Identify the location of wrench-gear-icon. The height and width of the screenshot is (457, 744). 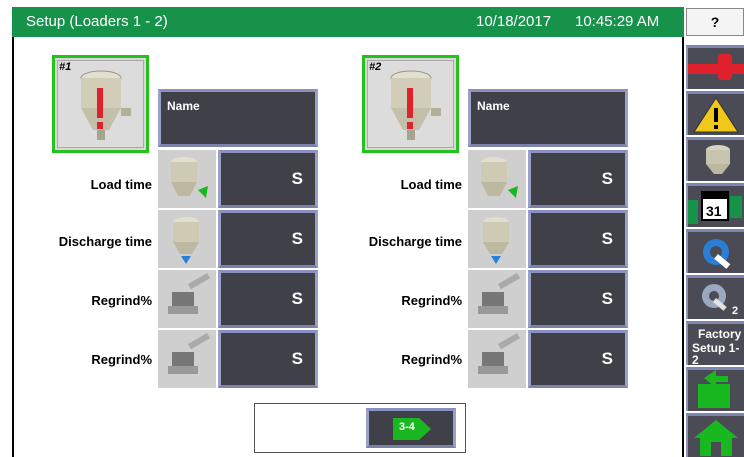
(717, 254).